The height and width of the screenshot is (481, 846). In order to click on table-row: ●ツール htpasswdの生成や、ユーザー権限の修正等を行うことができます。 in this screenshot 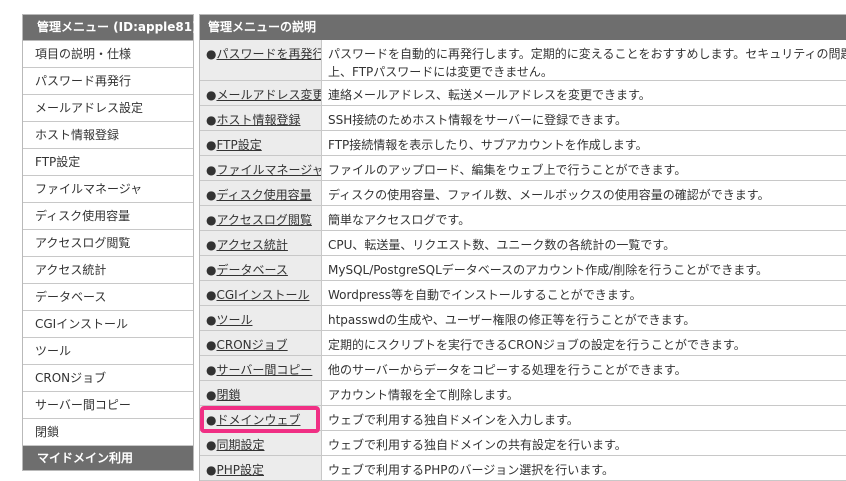, I will do `click(523, 318)`.